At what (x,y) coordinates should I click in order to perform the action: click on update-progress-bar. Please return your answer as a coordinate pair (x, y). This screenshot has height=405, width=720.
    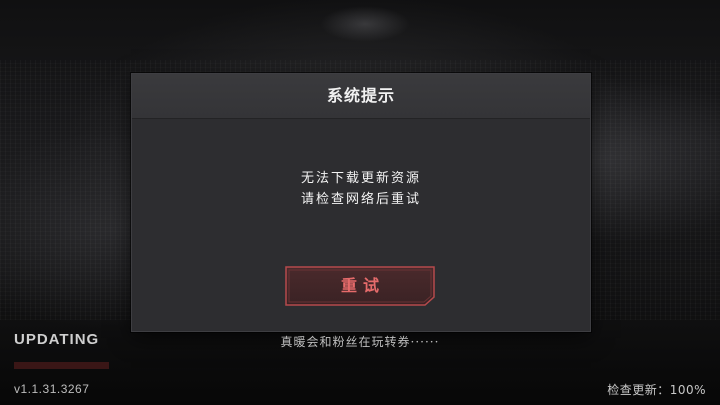
    Looking at the image, I should click on (61, 365).